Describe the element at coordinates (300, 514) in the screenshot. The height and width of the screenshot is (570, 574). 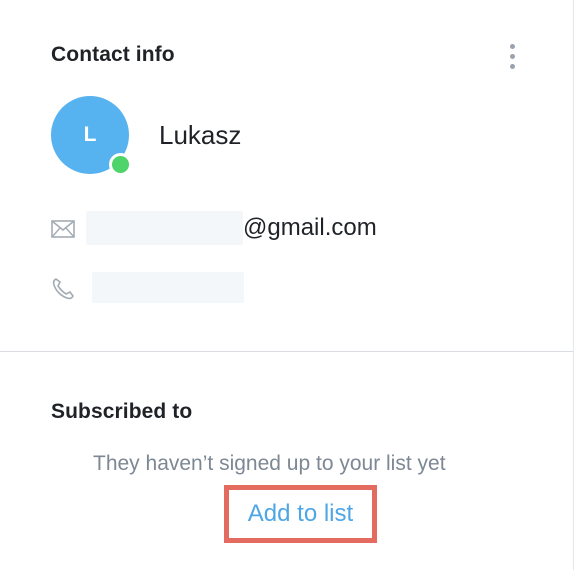
I see `add-to-list-link: Add to list` at that location.